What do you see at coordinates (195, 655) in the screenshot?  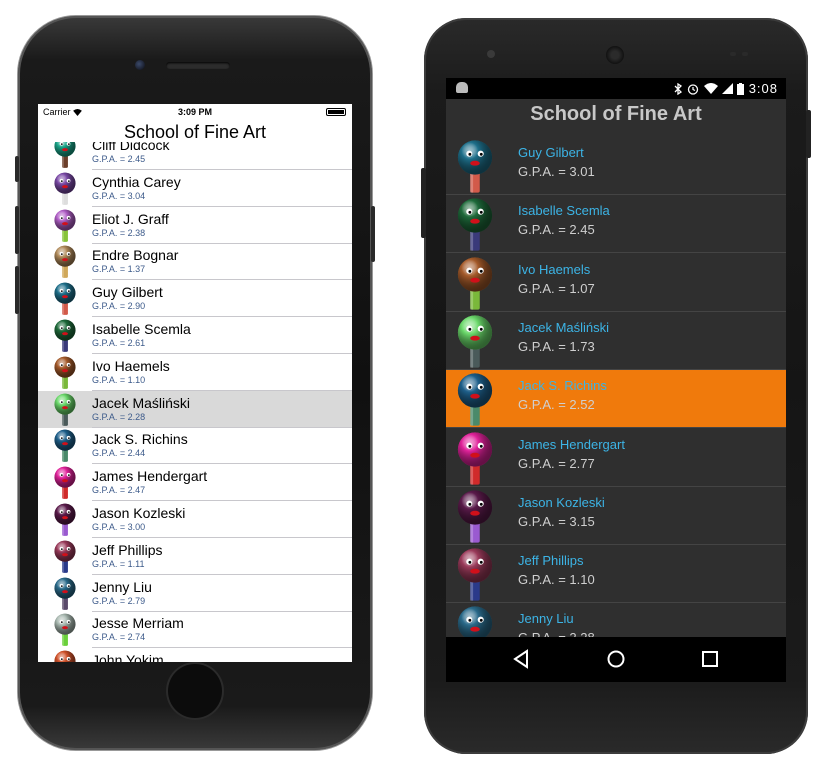 I see `list-item: John Yokim` at bounding box center [195, 655].